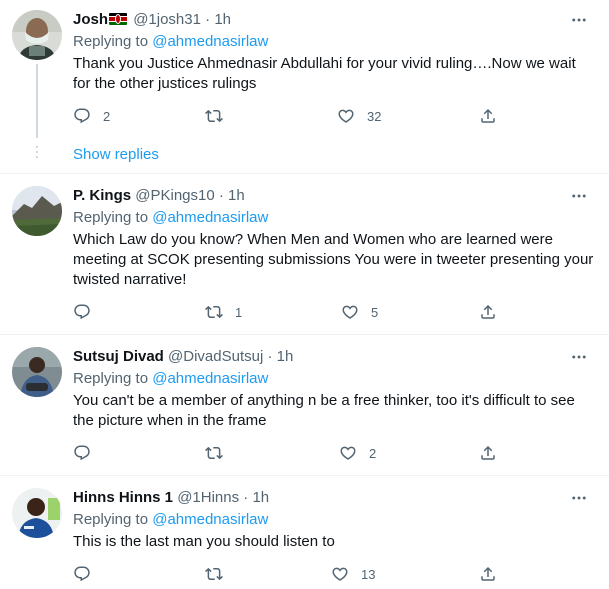 The width and height of the screenshot is (609, 589). I want to click on reply-count: 2, so click(107, 116).